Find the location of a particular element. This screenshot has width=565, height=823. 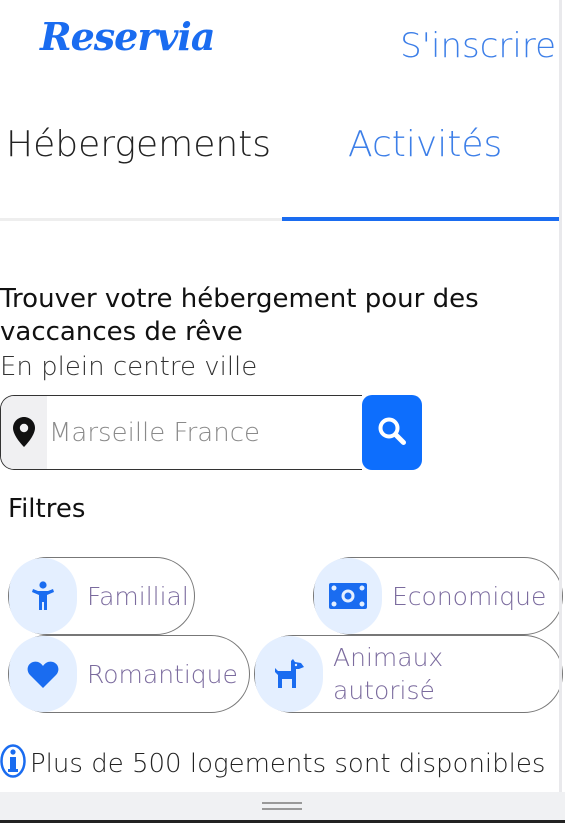

search-subheading: En plein centre ville is located at coordinates (129, 367).